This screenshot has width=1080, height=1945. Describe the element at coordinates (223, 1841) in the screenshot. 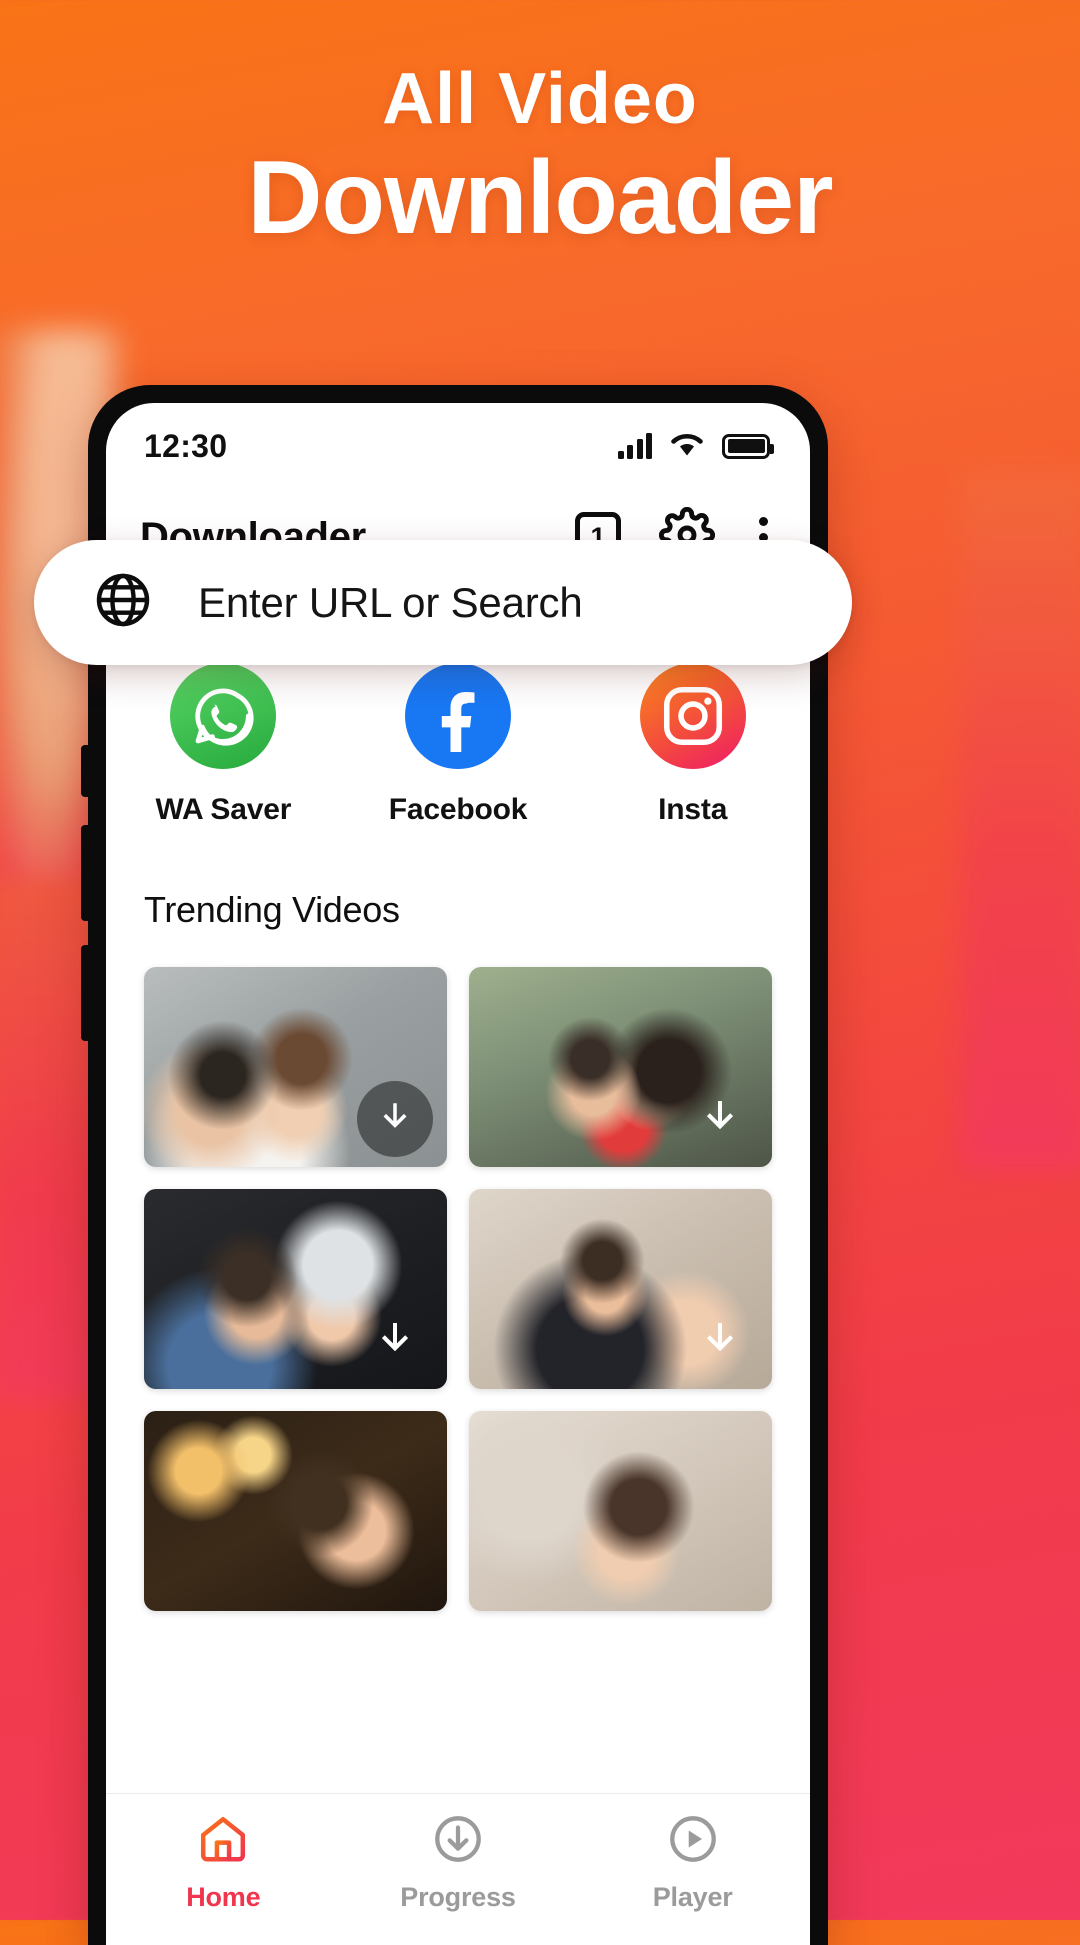

I see `home-icon` at that location.